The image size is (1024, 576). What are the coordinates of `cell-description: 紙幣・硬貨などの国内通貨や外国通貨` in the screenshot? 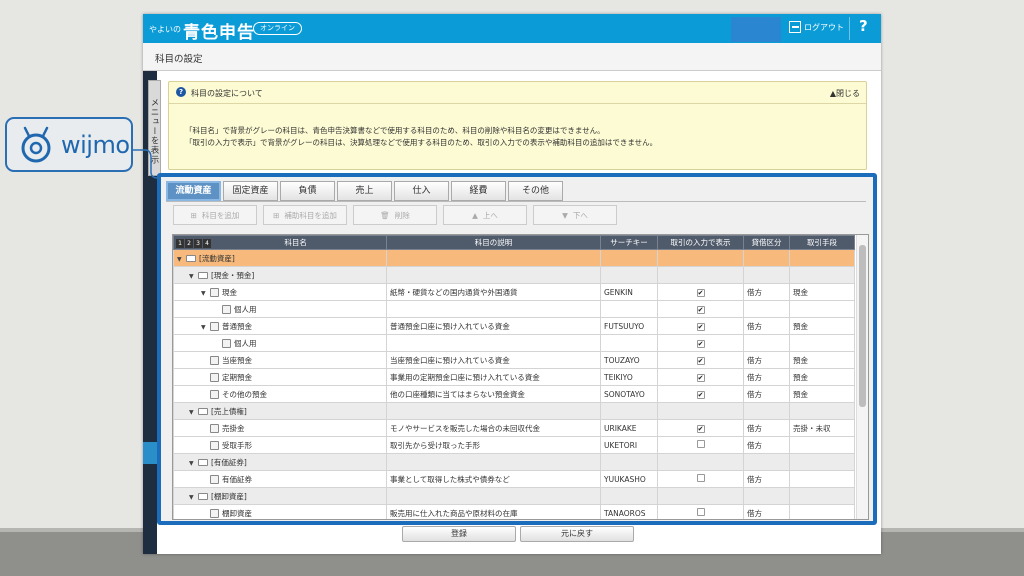 It's located at (493, 292).